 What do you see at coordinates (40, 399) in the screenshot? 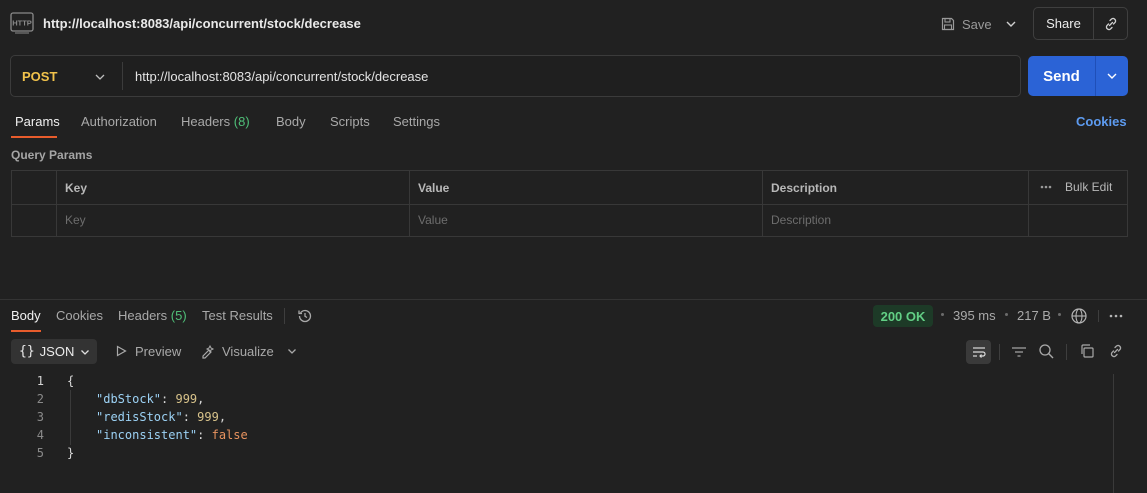
I see `line-number: 2` at bounding box center [40, 399].